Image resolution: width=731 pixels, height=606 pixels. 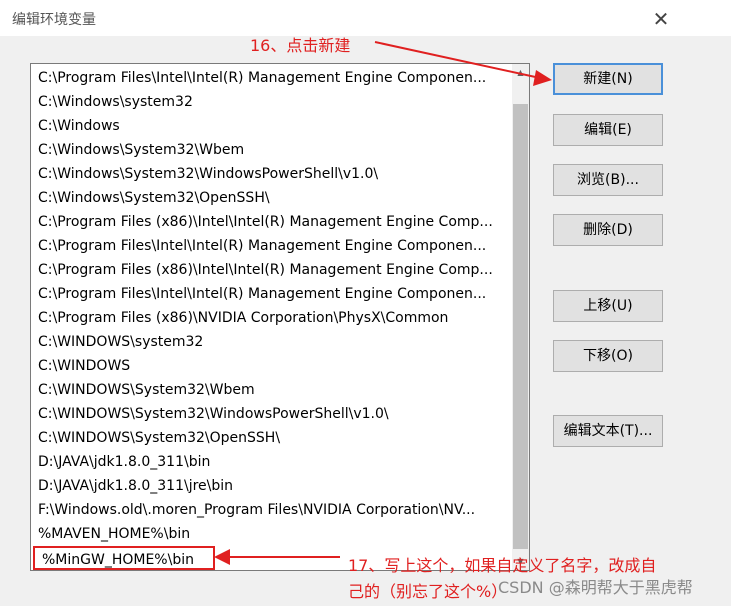 What do you see at coordinates (502, 565) in the screenshot?
I see `annotation-step17-line1: 17、写上这个，如果自定义了名字，改成自` at bounding box center [502, 565].